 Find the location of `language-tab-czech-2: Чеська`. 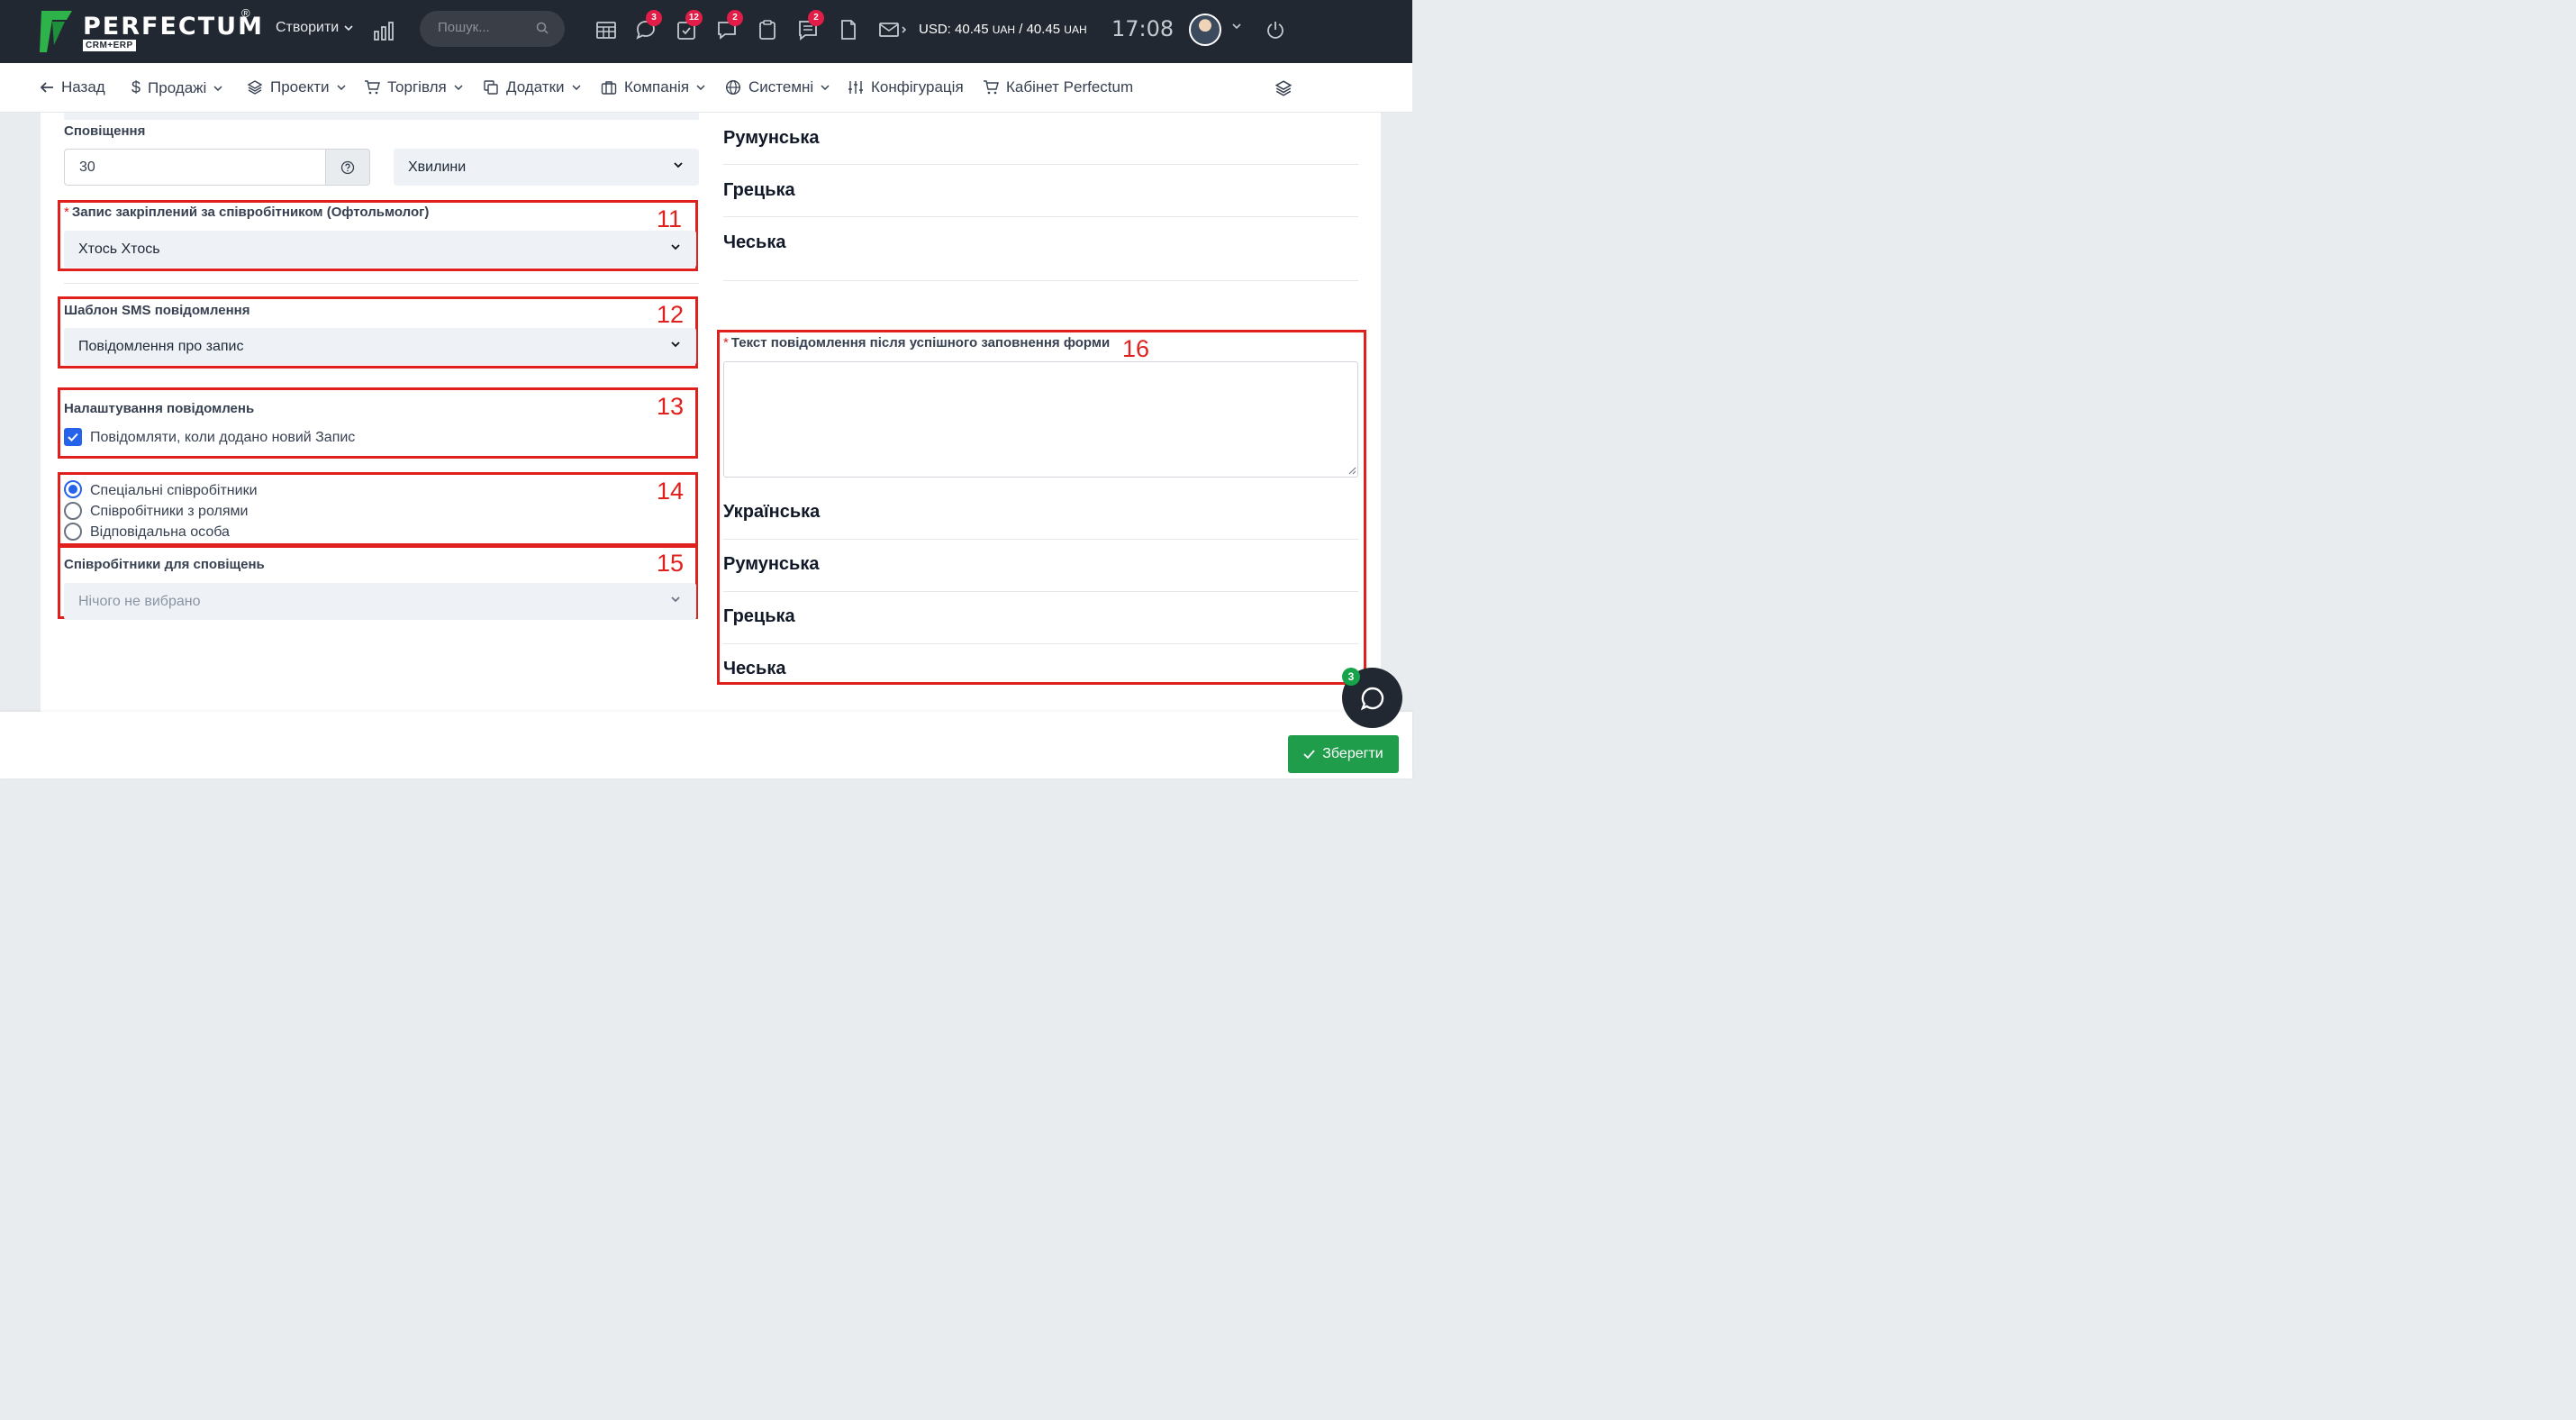

language-tab-czech-2: Чеська is located at coordinates (754, 669).